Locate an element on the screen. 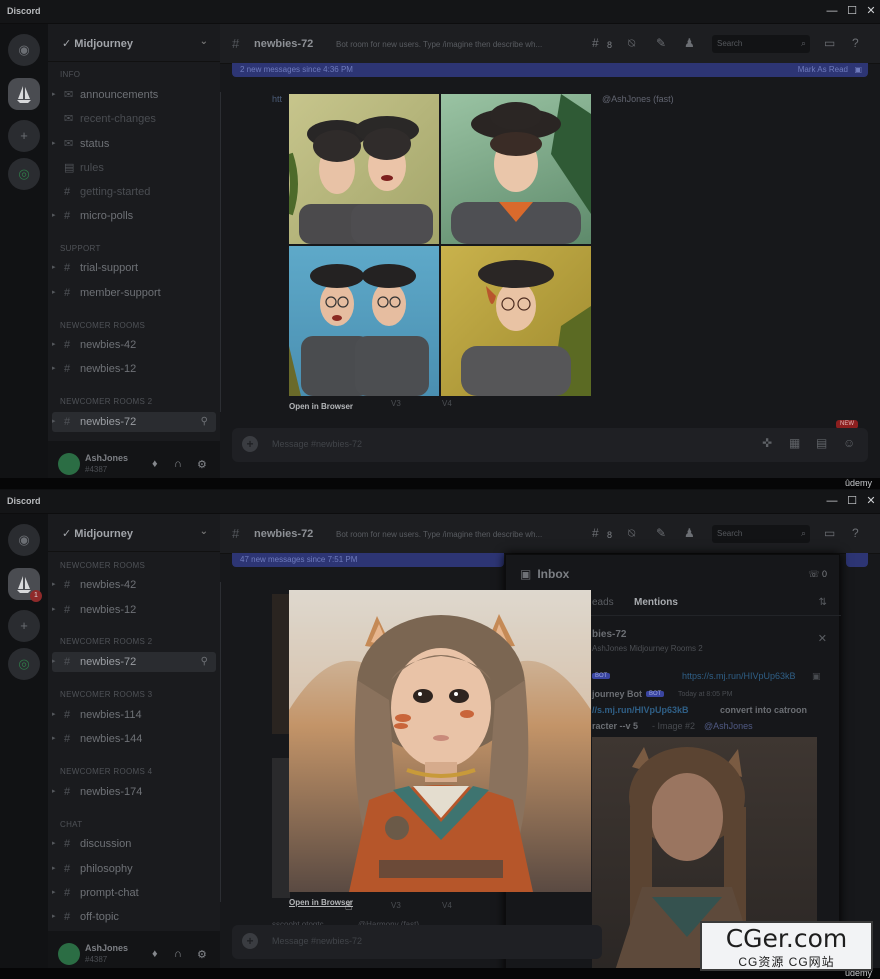 The width and height of the screenshot is (880, 979). mark-as-read-button: Mark As Read is located at coordinates (823, 69).